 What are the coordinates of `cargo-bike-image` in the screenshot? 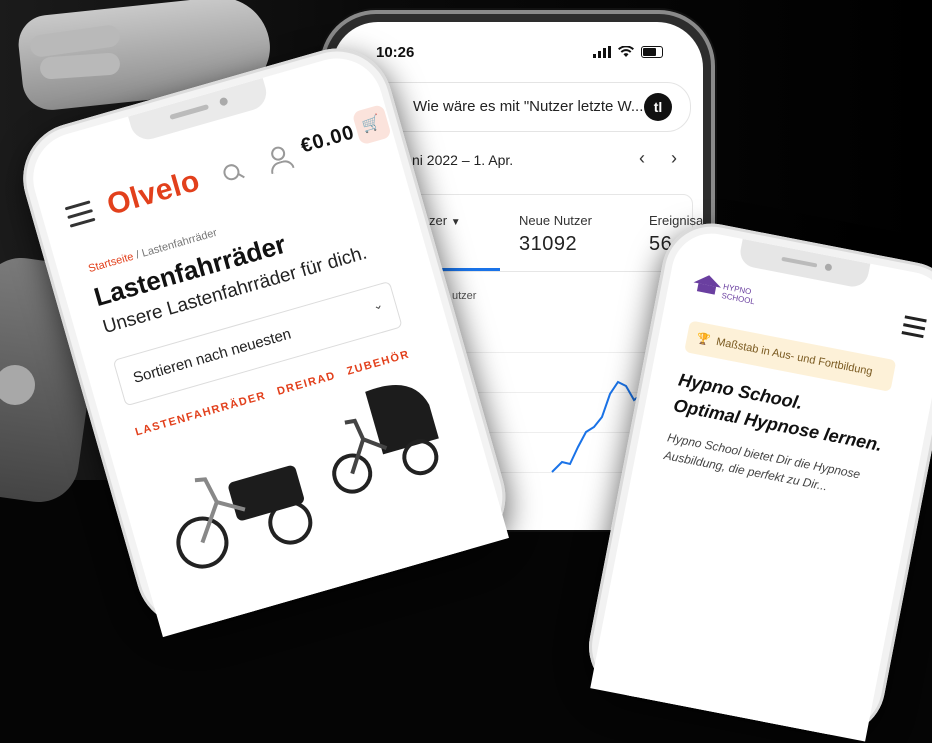 It's located at (237, 501).